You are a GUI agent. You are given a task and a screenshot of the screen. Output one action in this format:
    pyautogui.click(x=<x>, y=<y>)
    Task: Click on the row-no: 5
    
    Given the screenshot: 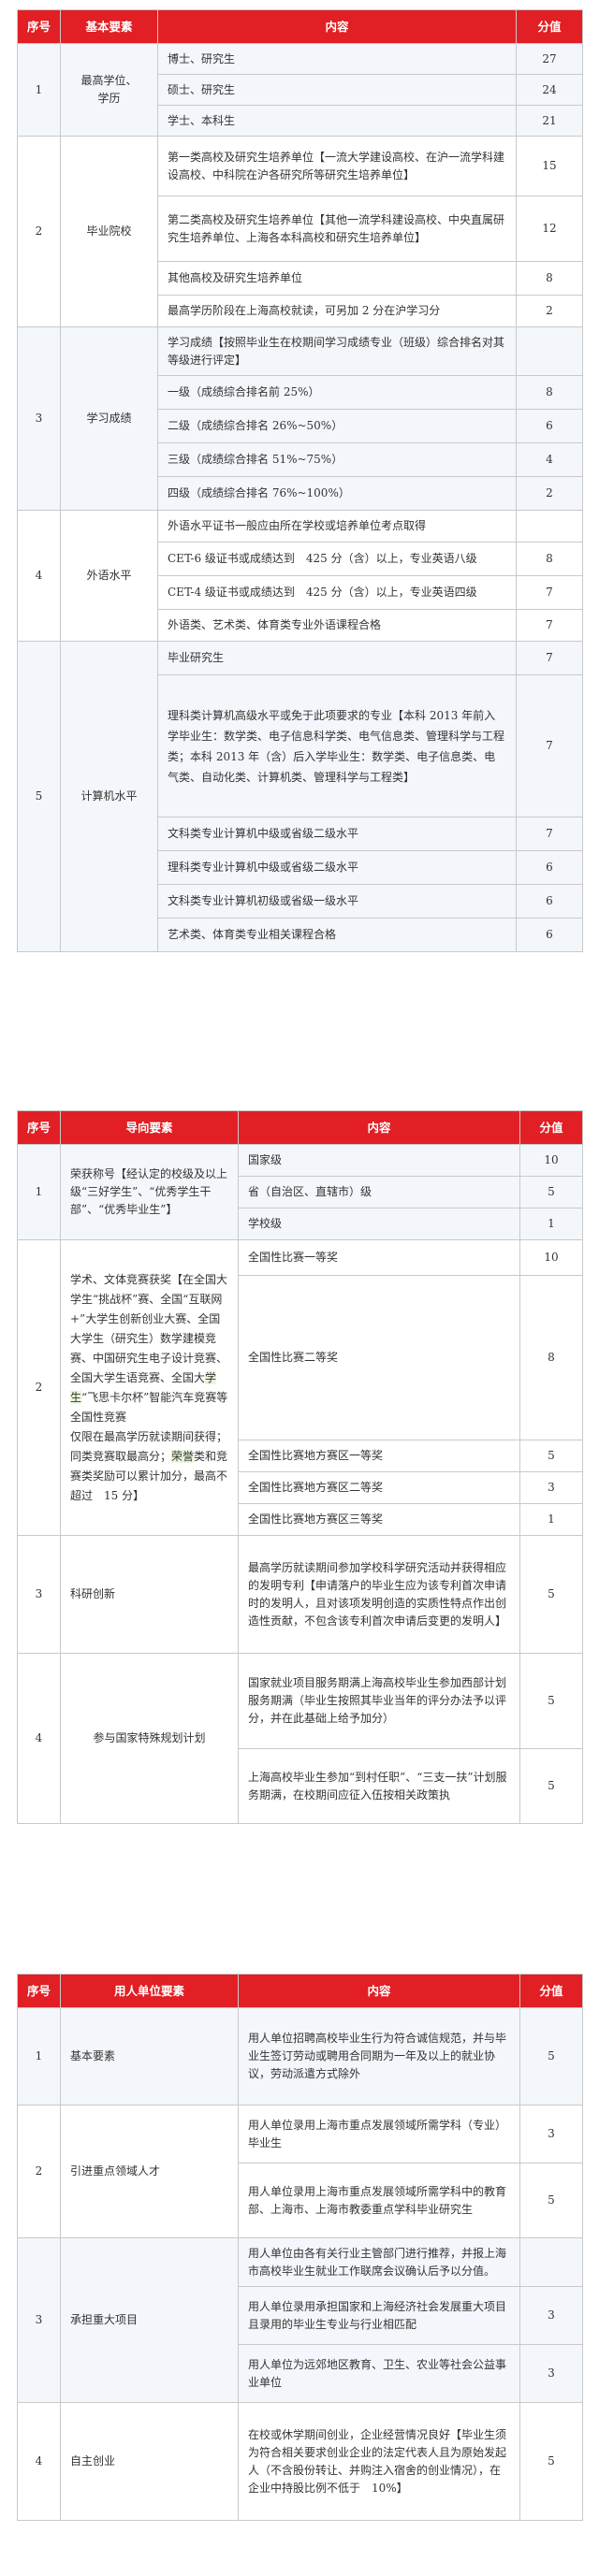 What is the action you would take?
    pyautogui.click(x=39, y=797)
    